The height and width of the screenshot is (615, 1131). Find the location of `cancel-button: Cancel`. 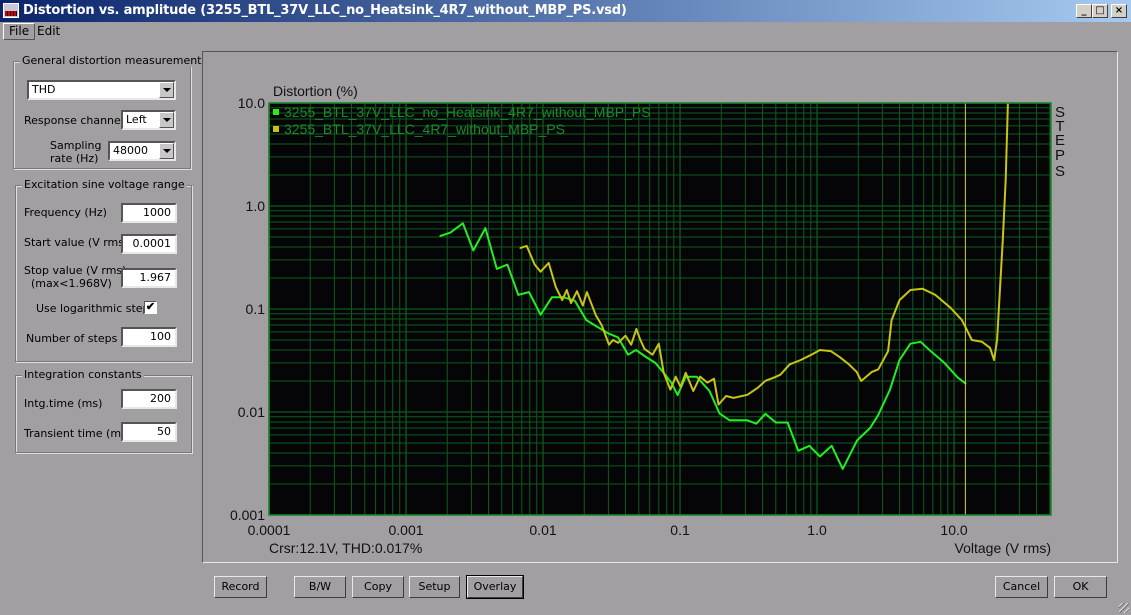

cancel-button: Cancel is located at coordinates (1021, 587).